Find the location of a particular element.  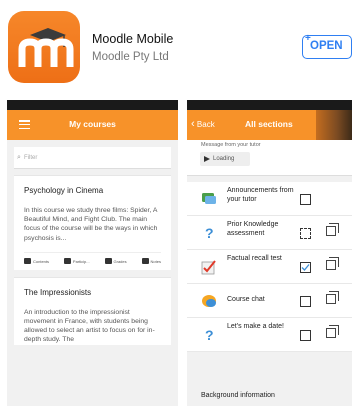

open-button-label: OPEN is located at coordinates (326, 46).